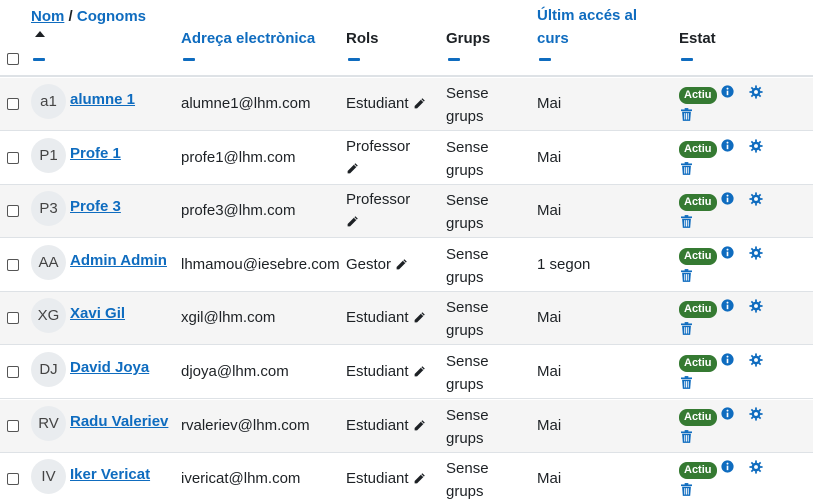 The height and width of the screenshot is (504, 813). Describe the element at coordinates (97, 313) in the screenshot. I see `user-name-link: Xavi Gil` at that location.